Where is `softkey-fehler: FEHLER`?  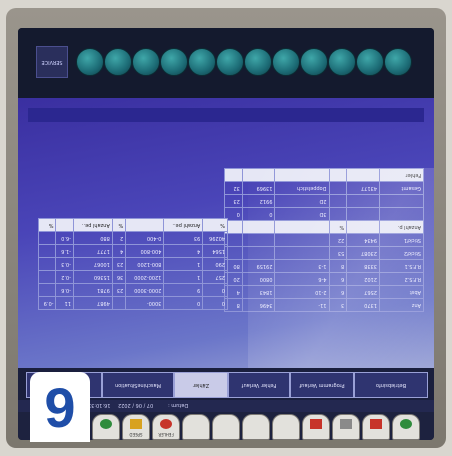 softkey-fehler: FEHLER is located at coordinates (166, 427).